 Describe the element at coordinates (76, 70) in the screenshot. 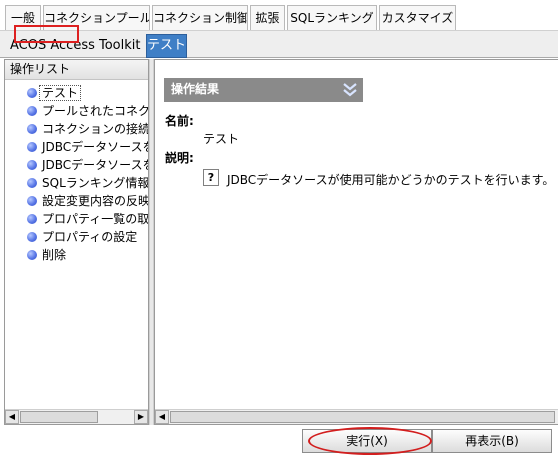

I see `operation-list-header: 操作リスト` at that location.